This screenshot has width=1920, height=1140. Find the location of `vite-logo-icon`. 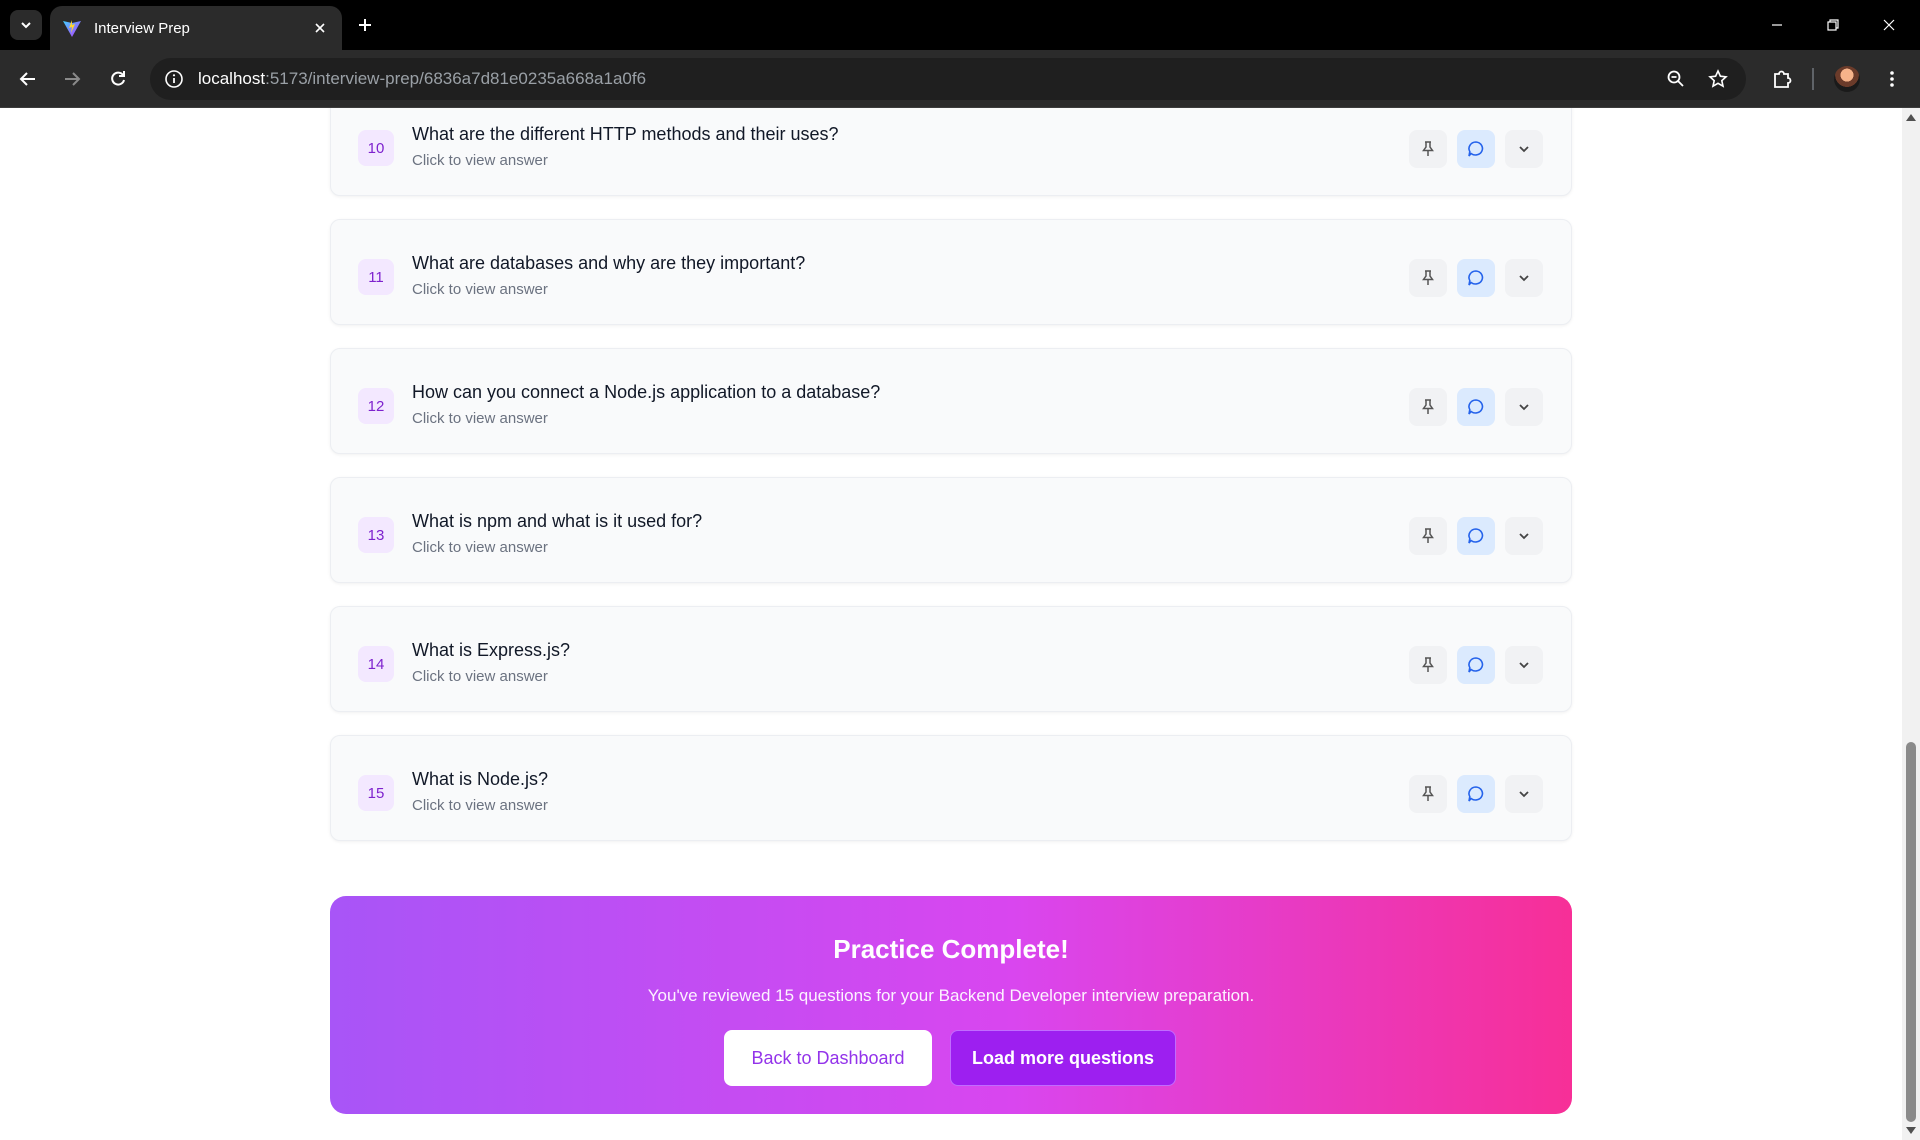

vite-logo-icon is located at coordinates (72, 28).